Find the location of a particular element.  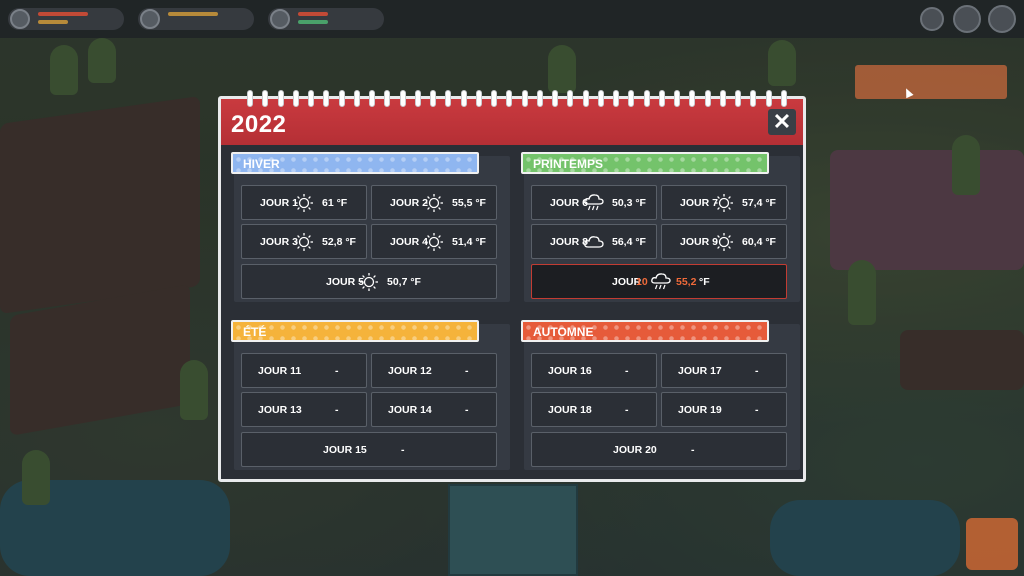

top-hud-bar is located at coordinates (512, 19).